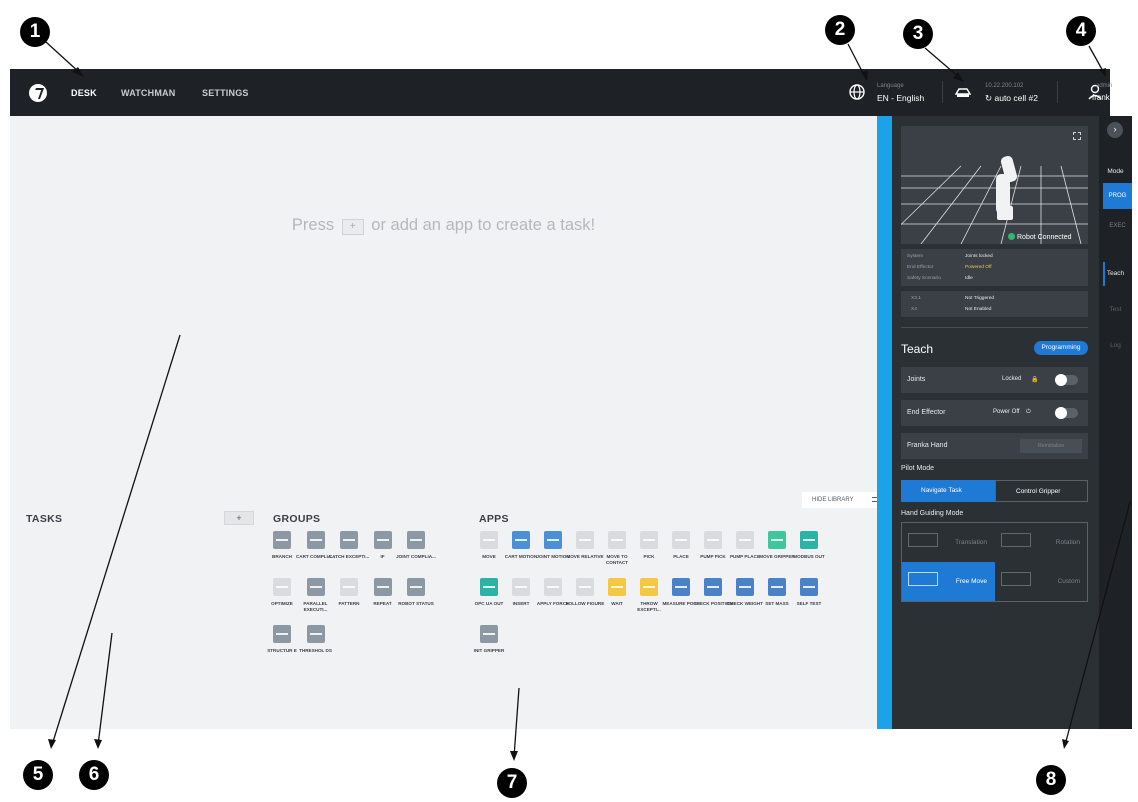  What do you see at coordinates (840, 30) in the screenshot?
I see `callout-2: 2` at bounding box center [840, 30].